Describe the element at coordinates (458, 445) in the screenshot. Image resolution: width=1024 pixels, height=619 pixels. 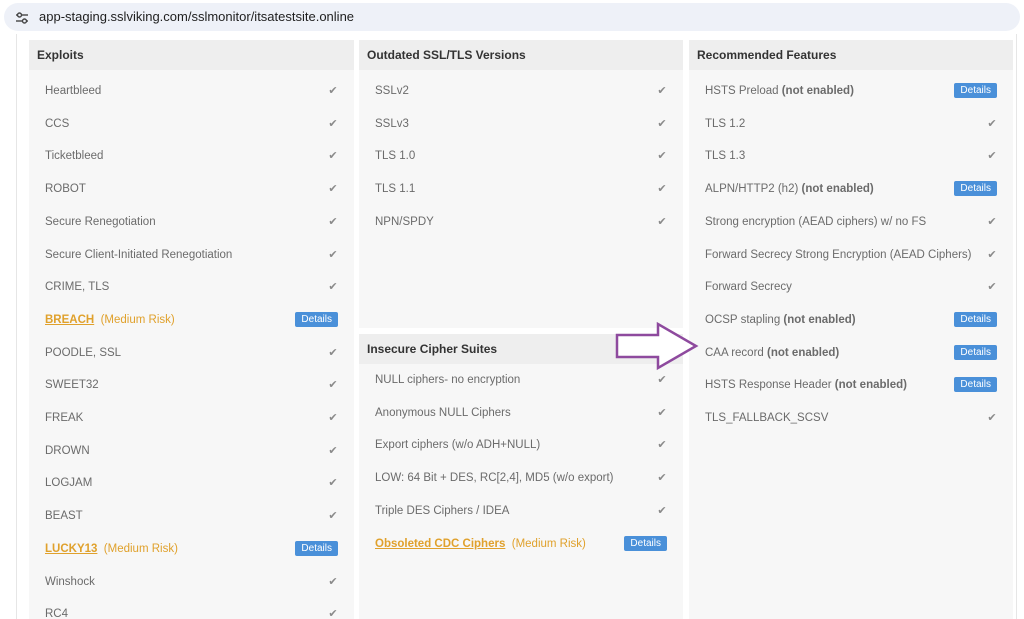
I see `item-text: Export ciphers (w/o ADH+NULL)` at that location.